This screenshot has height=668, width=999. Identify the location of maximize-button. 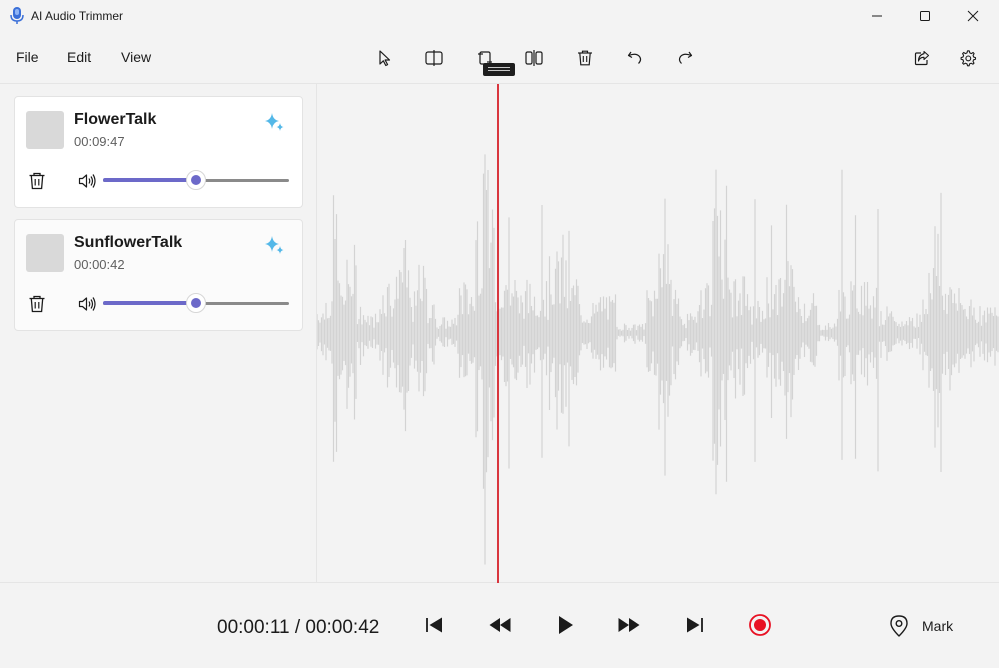
(925, 16).